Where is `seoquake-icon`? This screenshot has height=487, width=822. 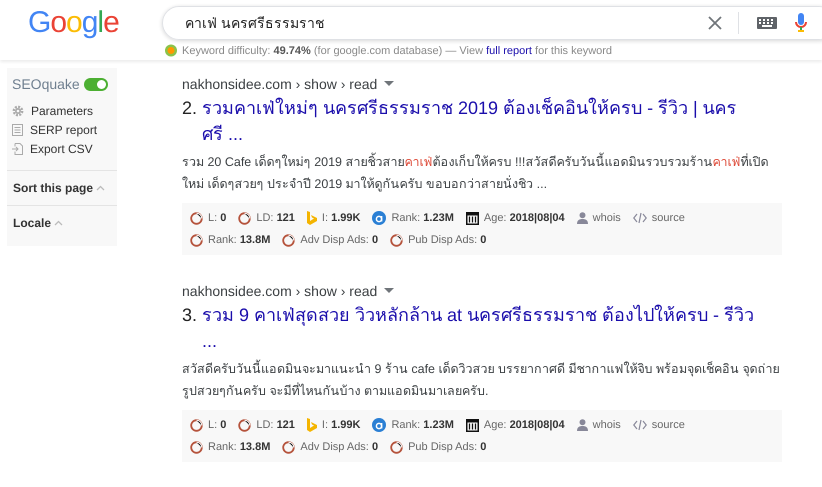 seoquake-icon is located at coordinates (171, 50).